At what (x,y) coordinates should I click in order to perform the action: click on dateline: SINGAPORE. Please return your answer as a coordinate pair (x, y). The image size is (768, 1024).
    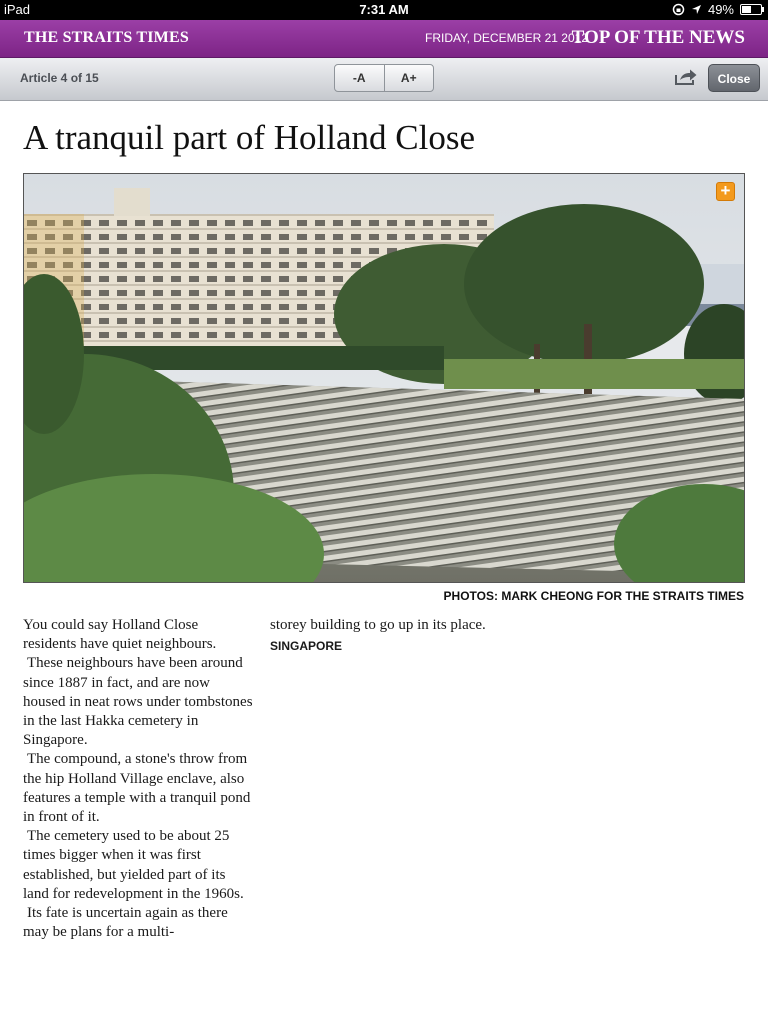
    Looking at the image, I should click on (306, 646).